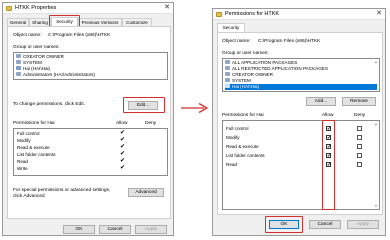  I want to click on permission-row: Write, so click(22, 168).